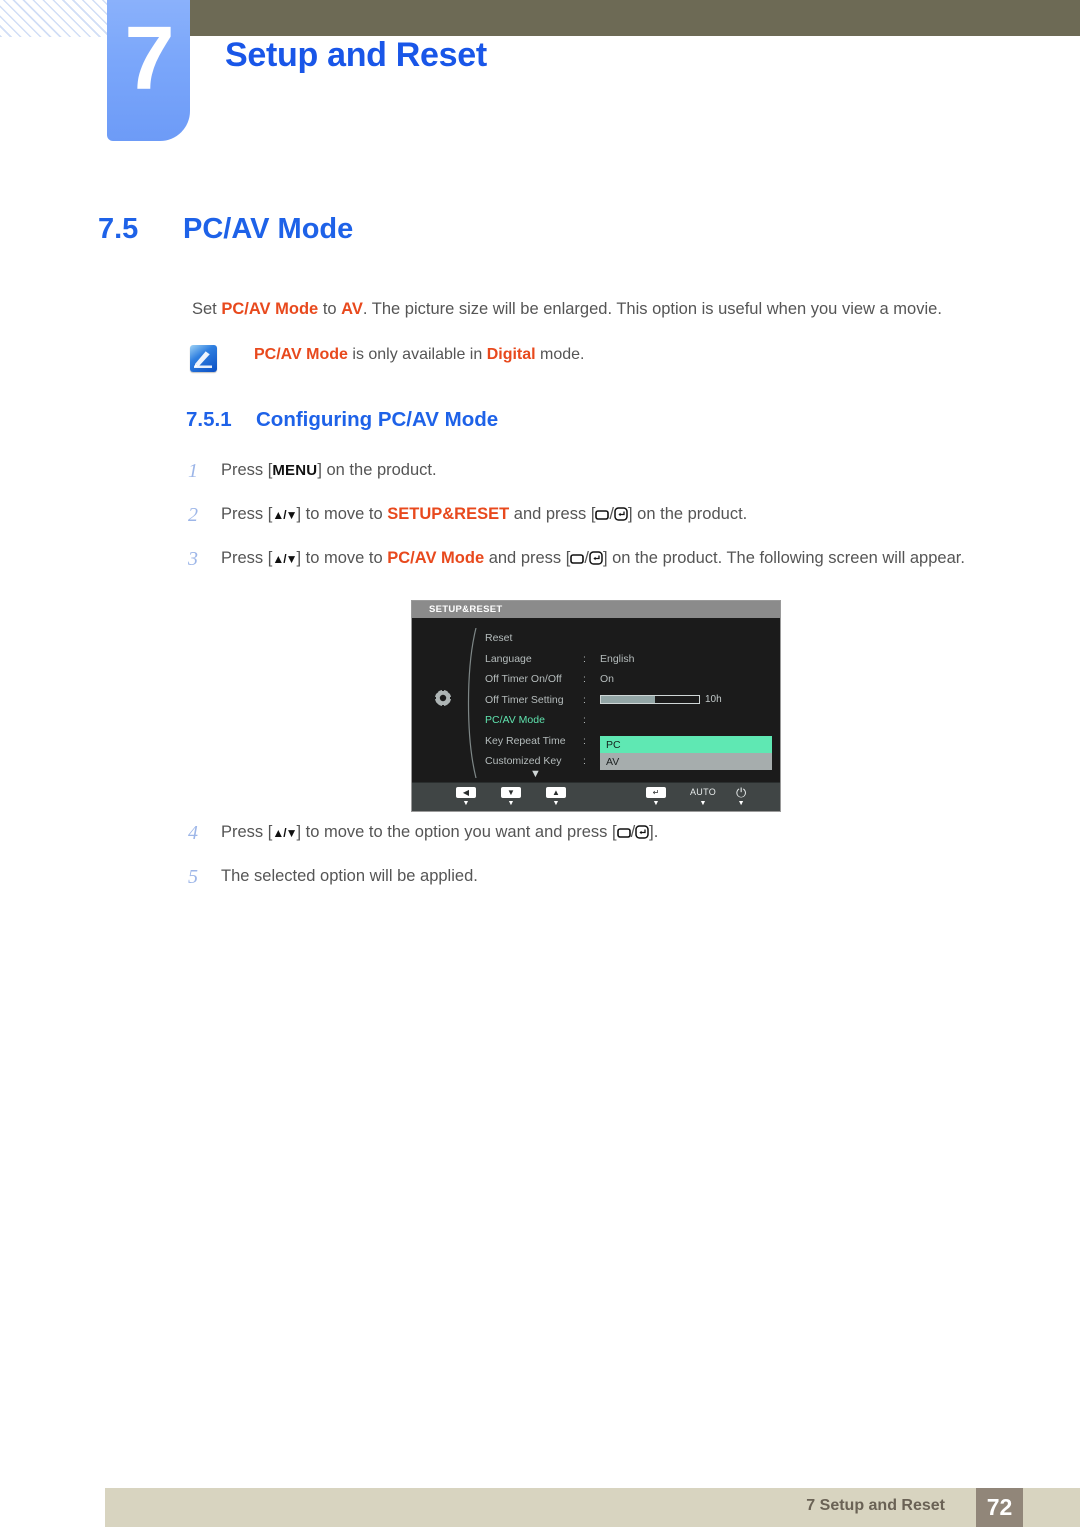 Image resolution: width=1080 pixels, height=1527 pixels. What do you see at coordinates (656, 792) in the screenshot?
I see `enter-icon: ↵` at bounding box center [656, 792].